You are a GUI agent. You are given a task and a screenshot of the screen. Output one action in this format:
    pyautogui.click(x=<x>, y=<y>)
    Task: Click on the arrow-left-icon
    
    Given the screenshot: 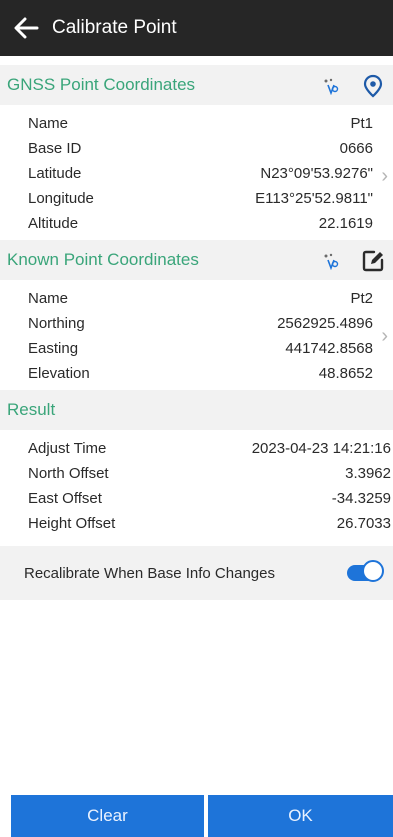 What is the action you would take?
    pyautogui.click(x=26, y=28)
    